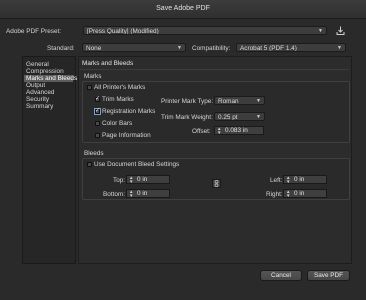 The image size is (366, 300). What do you see at coordinates (187, 101) in the screenshot?
I see `printer-mark-type-label: Printer Mark Type:` at bounding box center [187, 101].